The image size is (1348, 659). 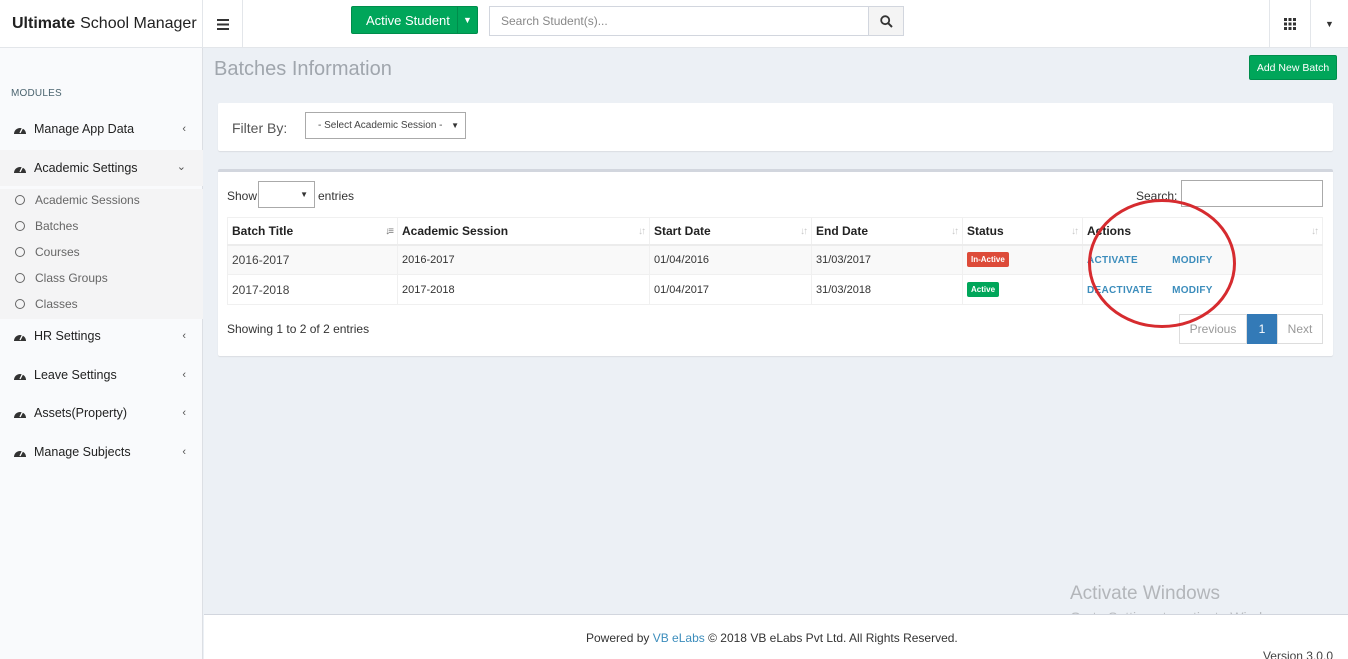 What do you see at coordinates (44, 23) in the screenshot?
I see `brand-bold: Ultimate` at bounding box center [44, 23].